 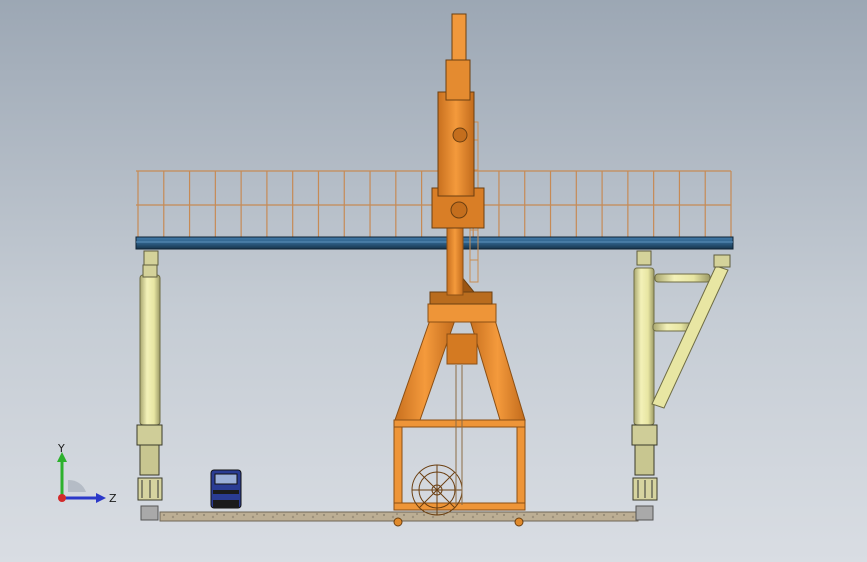 I want to click on z-arrowhead-icon, so click(x=101, y=498).